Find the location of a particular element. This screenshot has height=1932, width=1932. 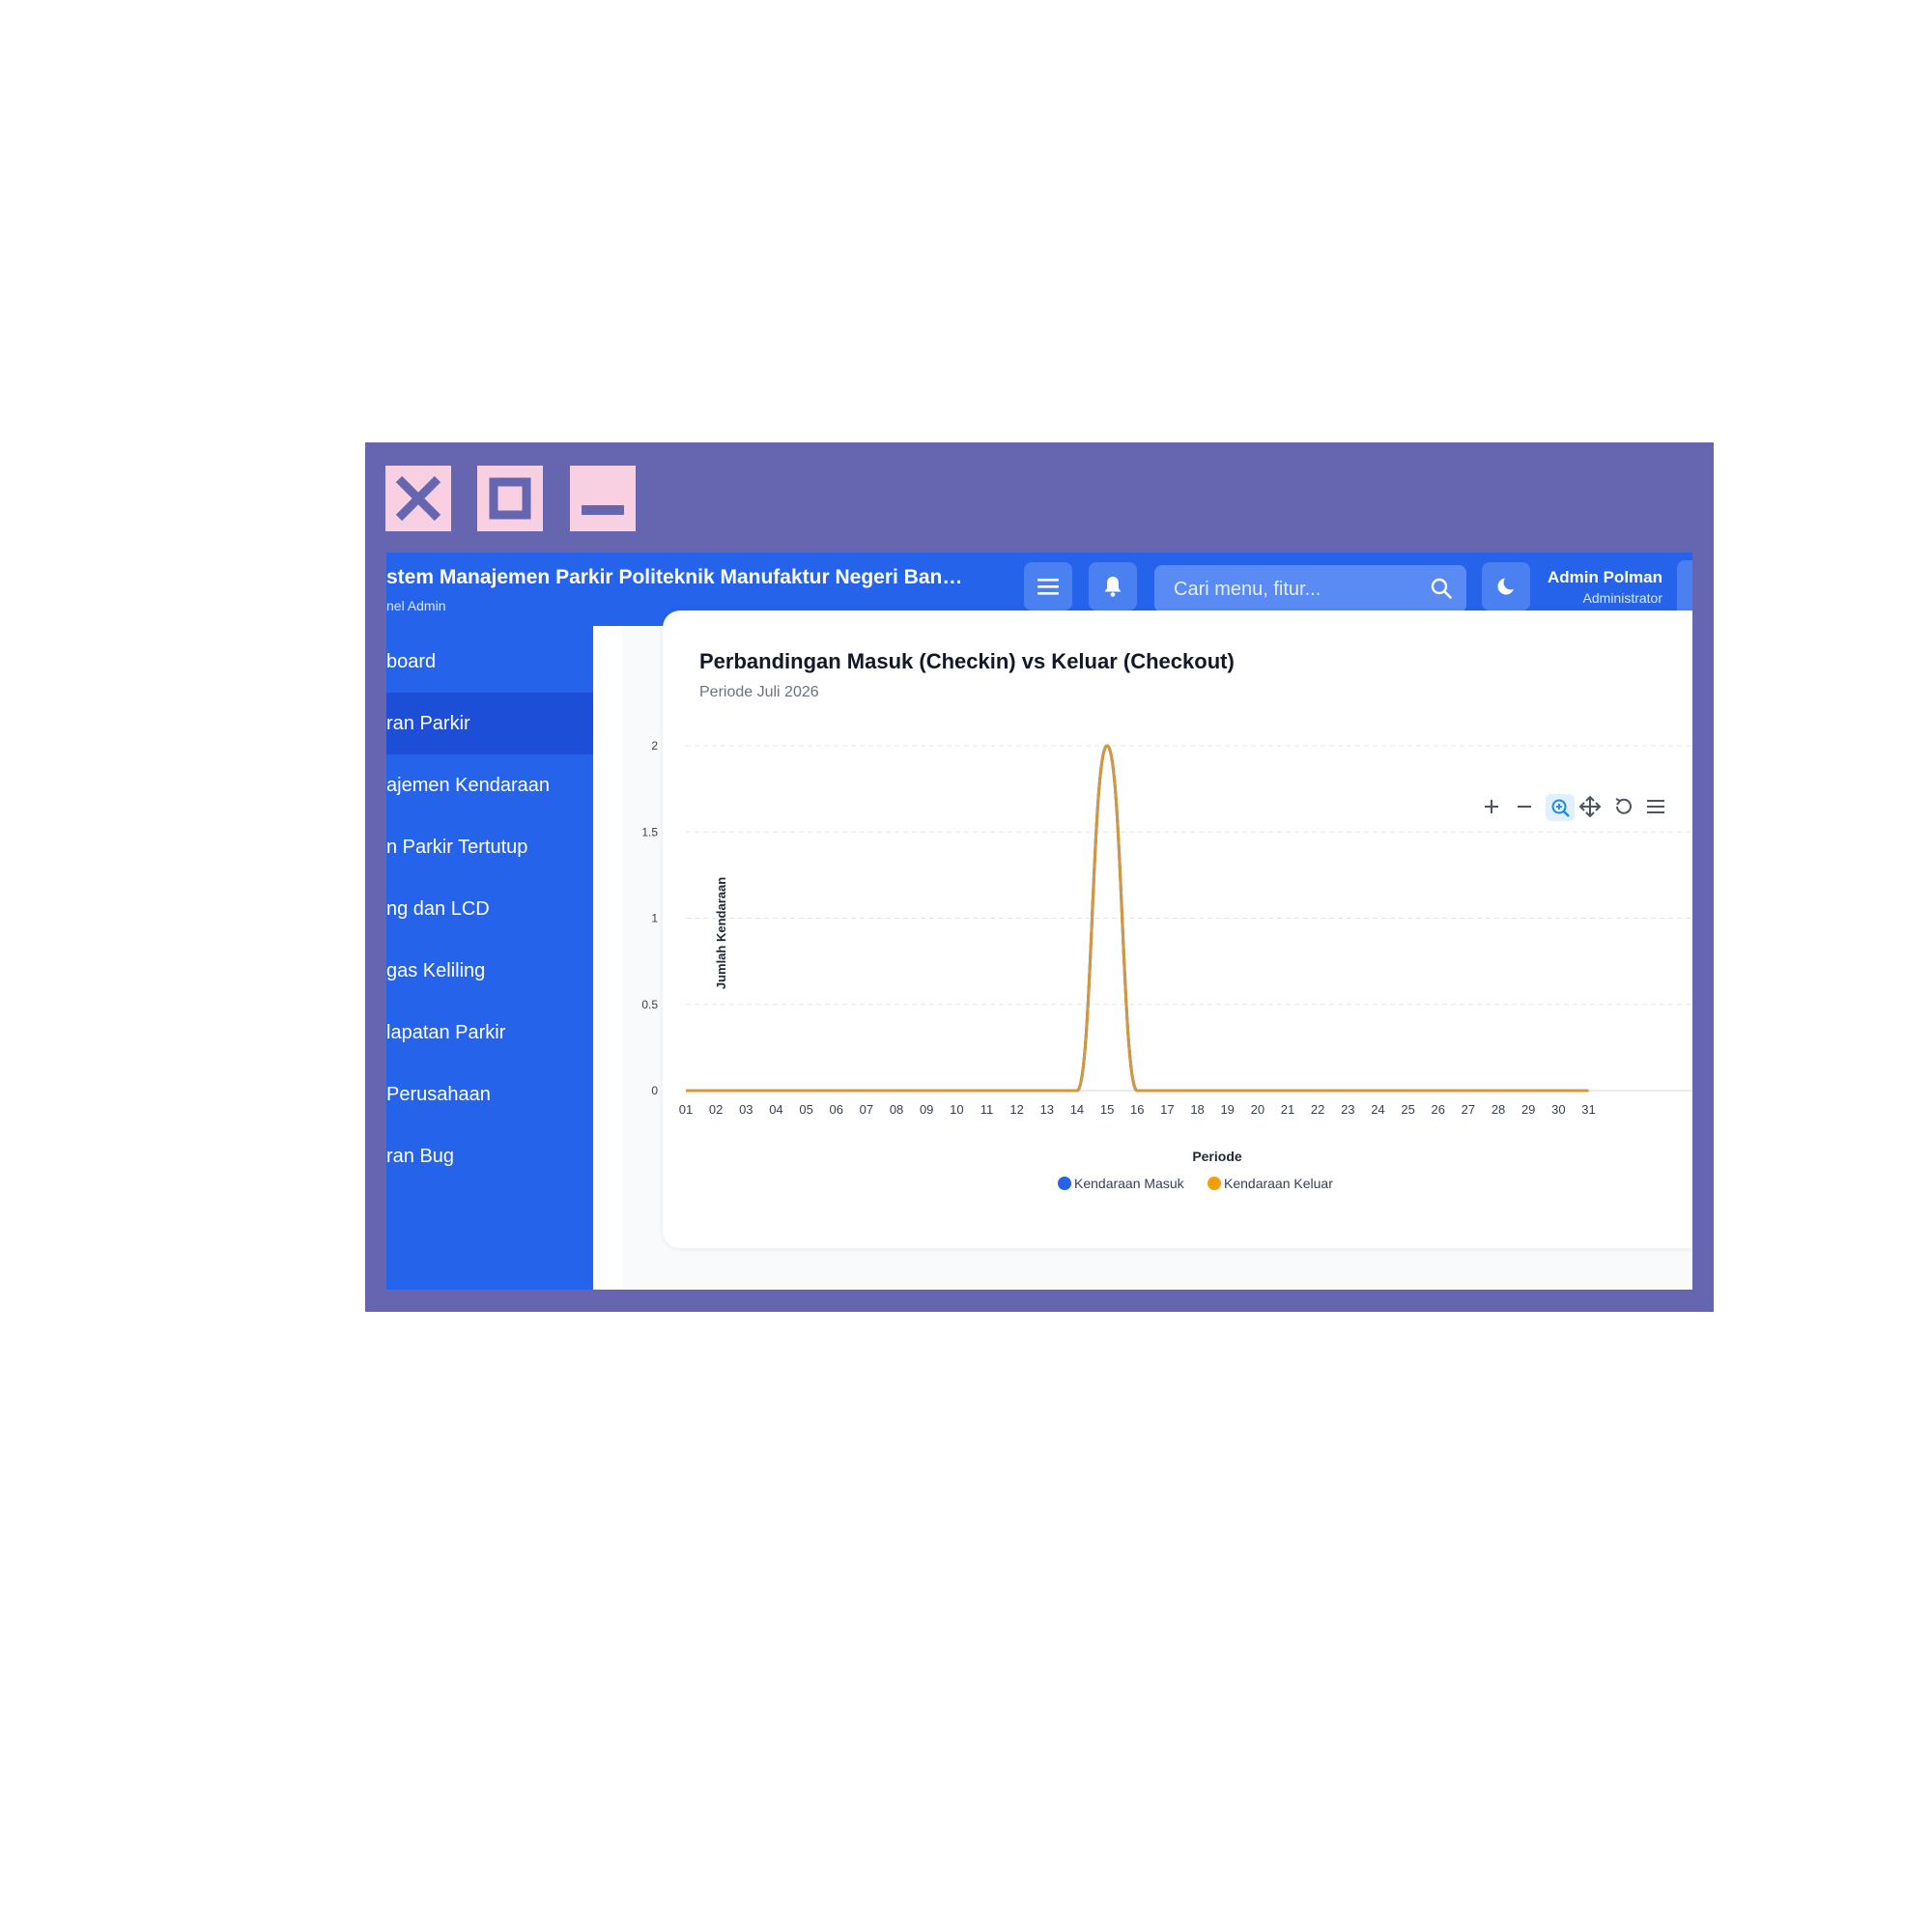

x-tick-label: 07 is located at coordinates (866, 1109).